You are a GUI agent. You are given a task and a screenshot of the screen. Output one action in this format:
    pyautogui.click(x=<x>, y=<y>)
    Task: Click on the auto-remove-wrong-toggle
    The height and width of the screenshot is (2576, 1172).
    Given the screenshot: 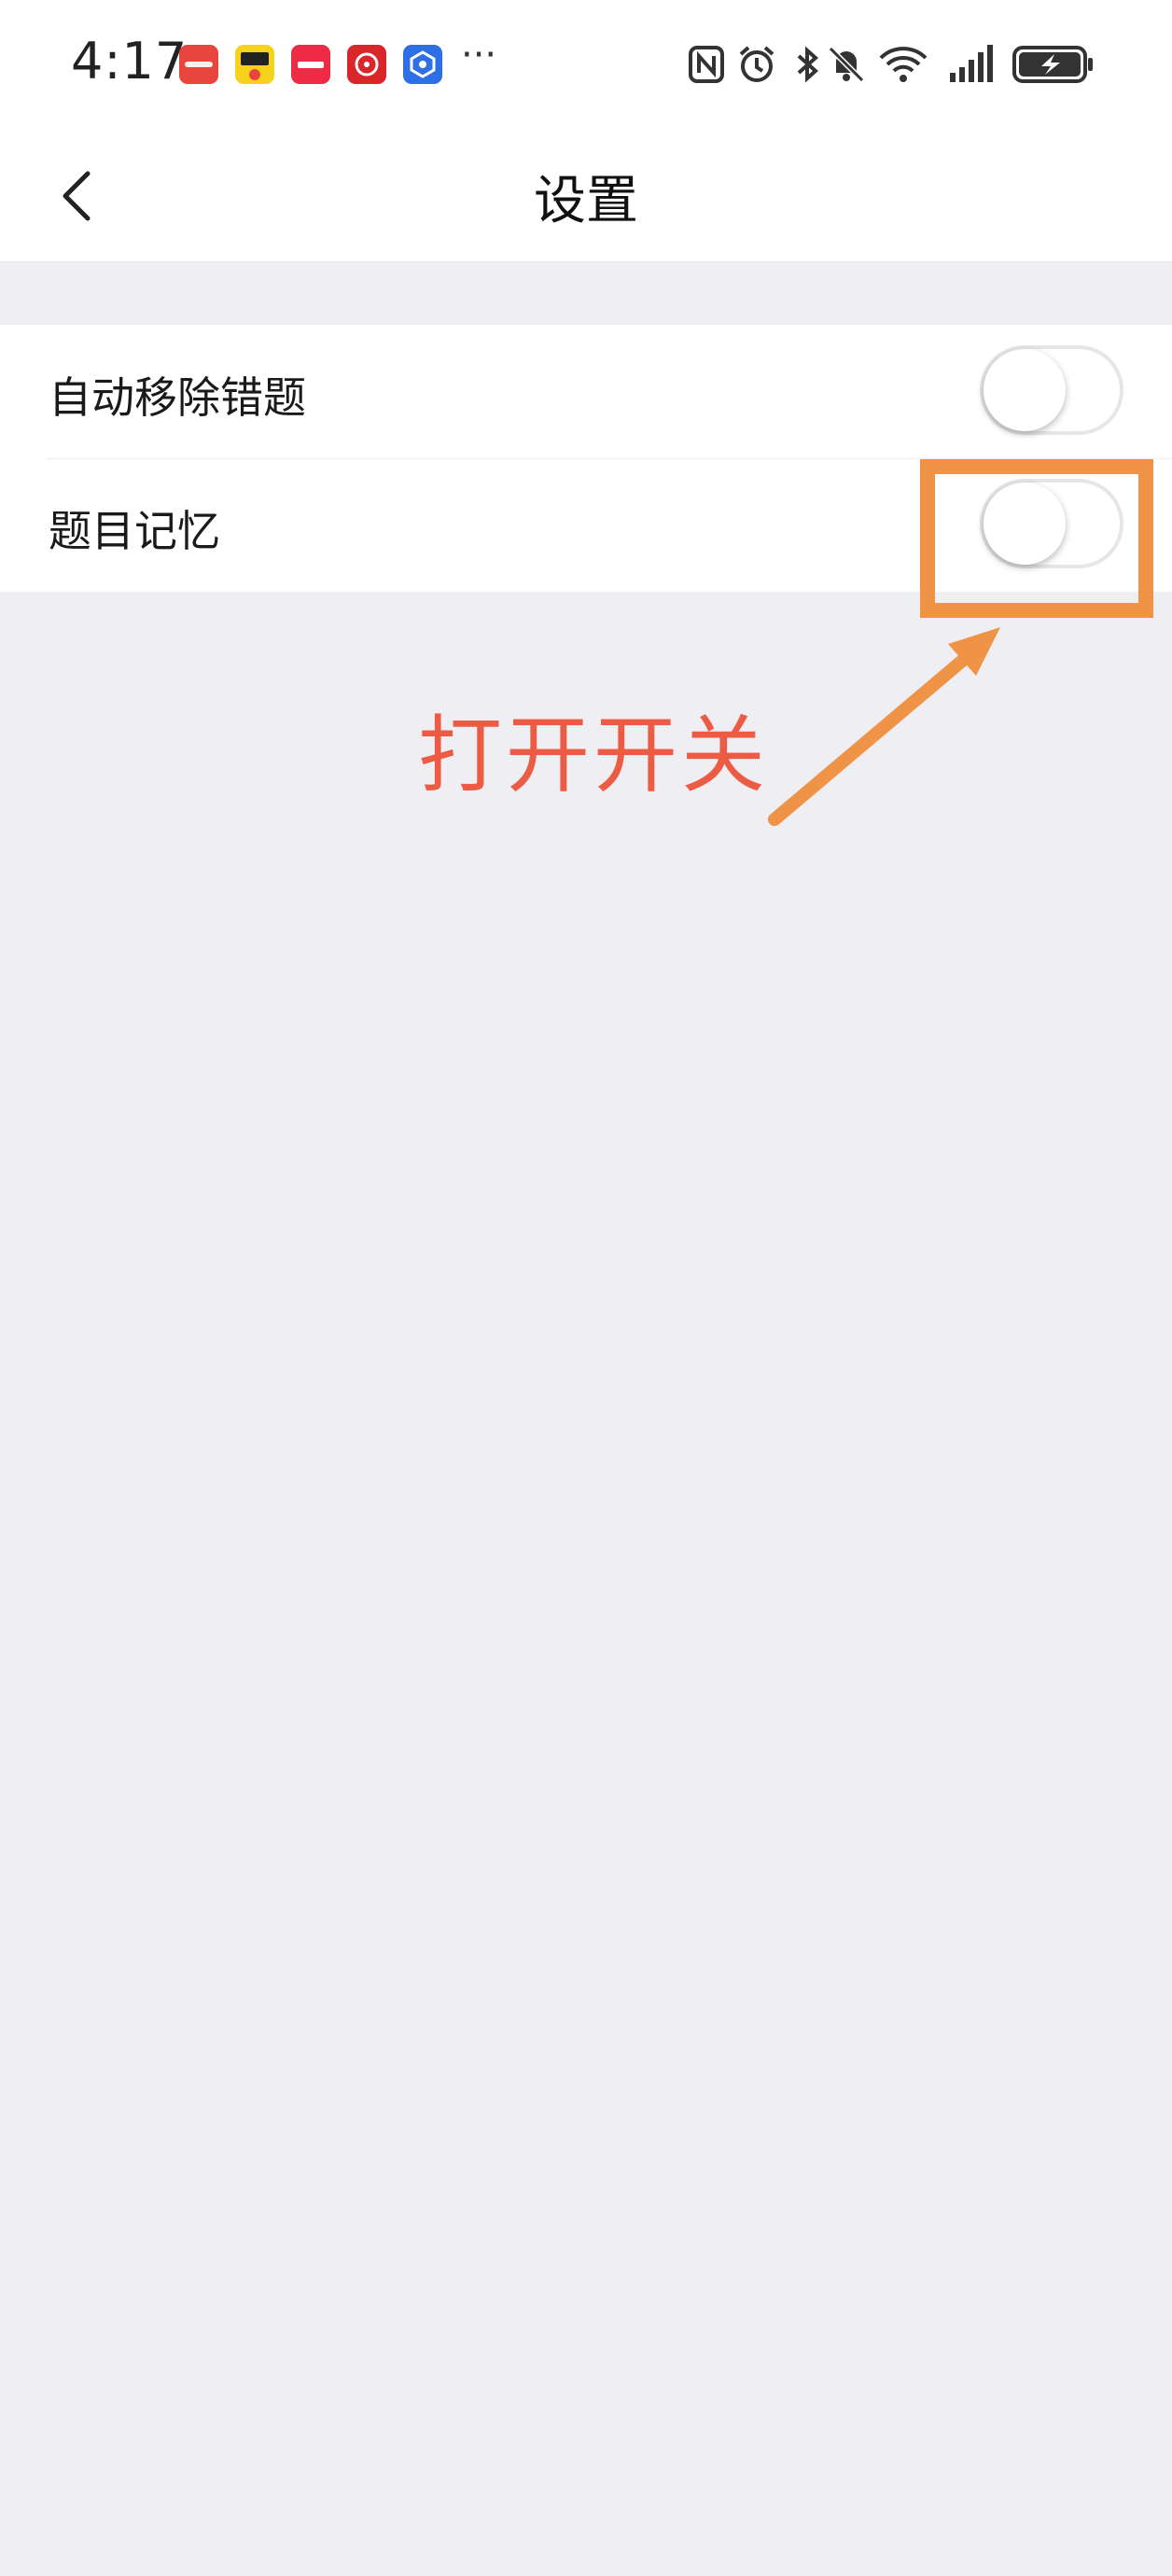 What is the action you would take?
    pyautogui.click(x=1051, y=390)
    